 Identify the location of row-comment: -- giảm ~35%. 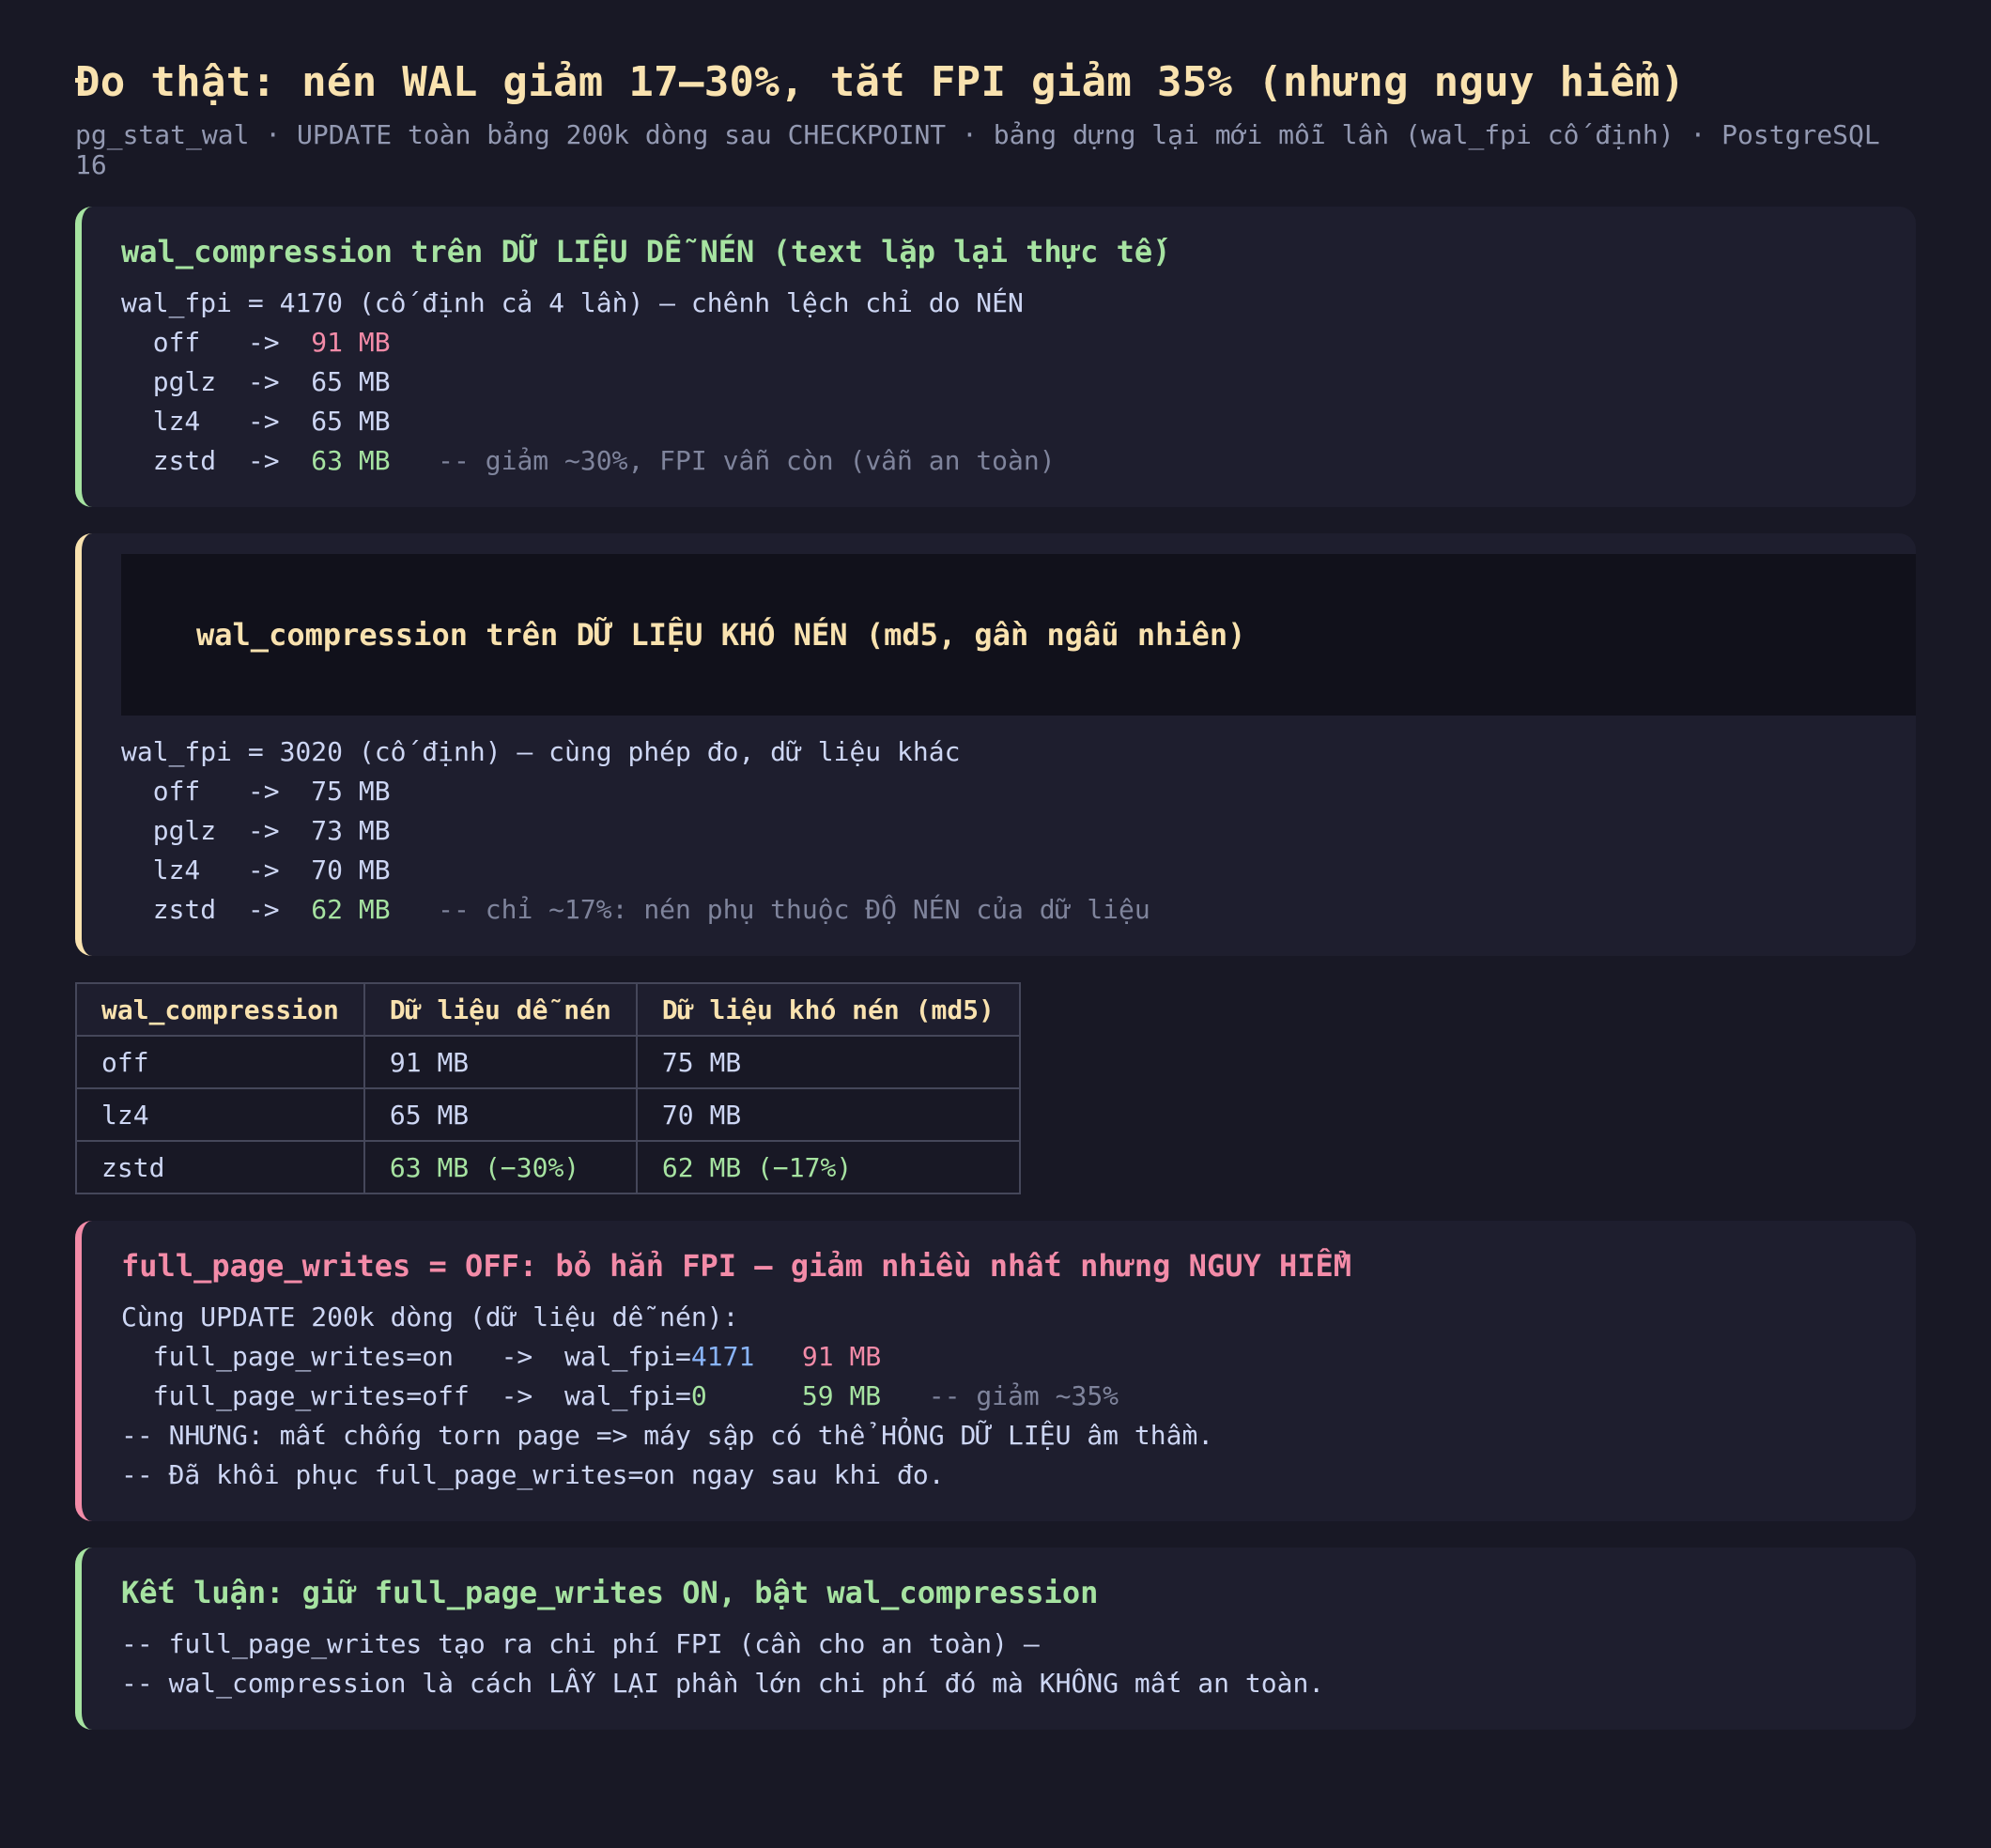
(1000, 1395).